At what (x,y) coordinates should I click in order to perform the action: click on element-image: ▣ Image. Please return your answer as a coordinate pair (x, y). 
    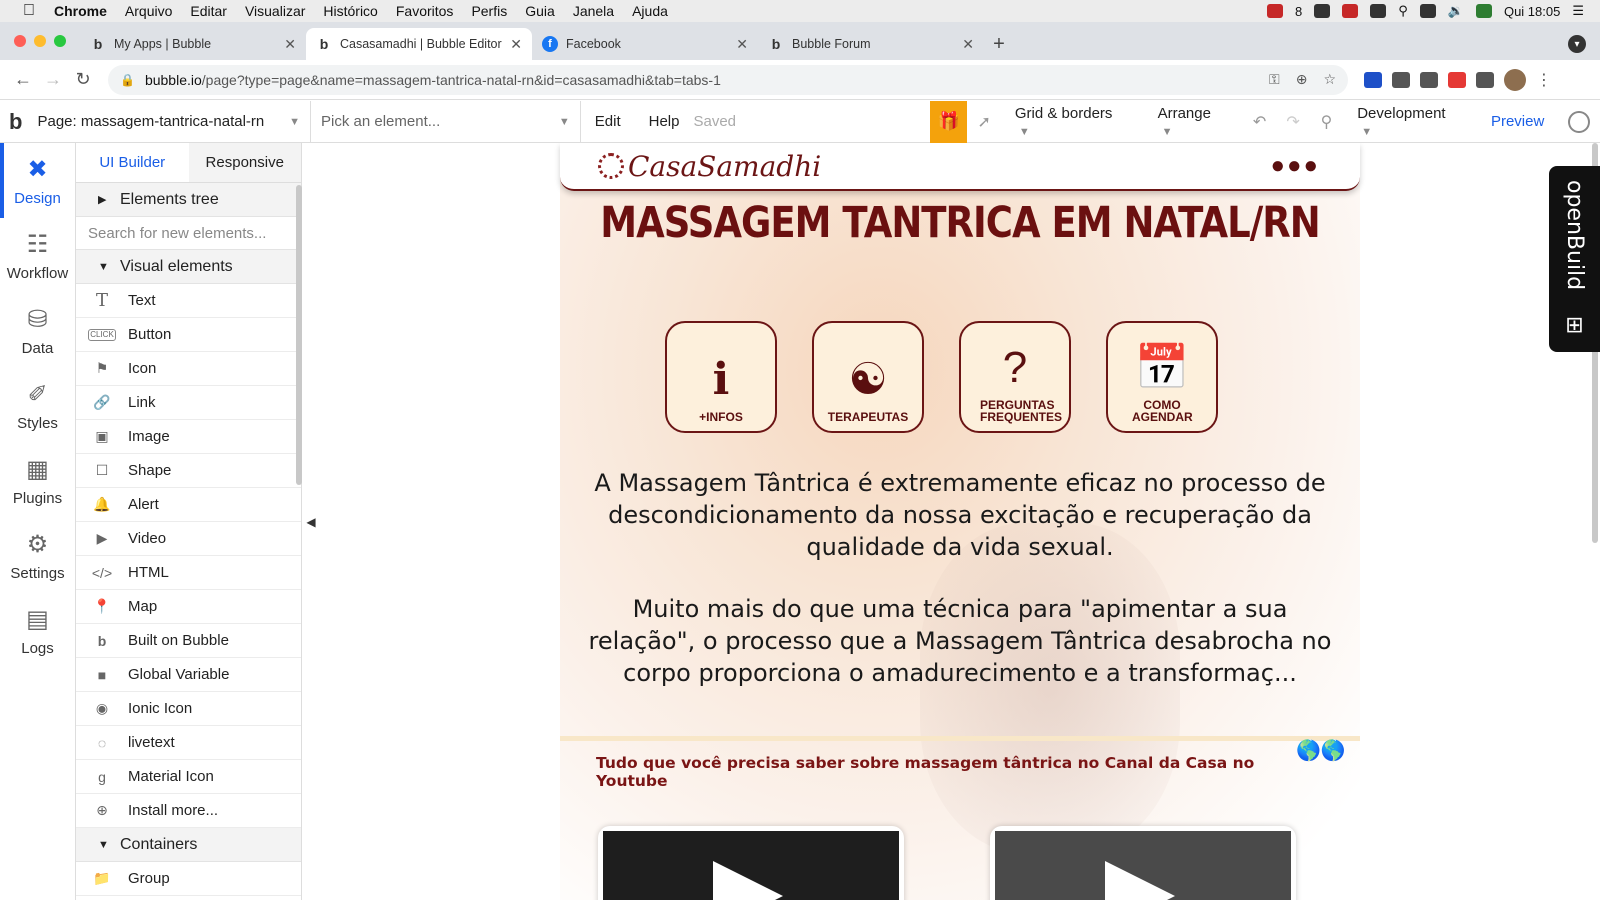
    Looking at the image, I should click on (188, 437).